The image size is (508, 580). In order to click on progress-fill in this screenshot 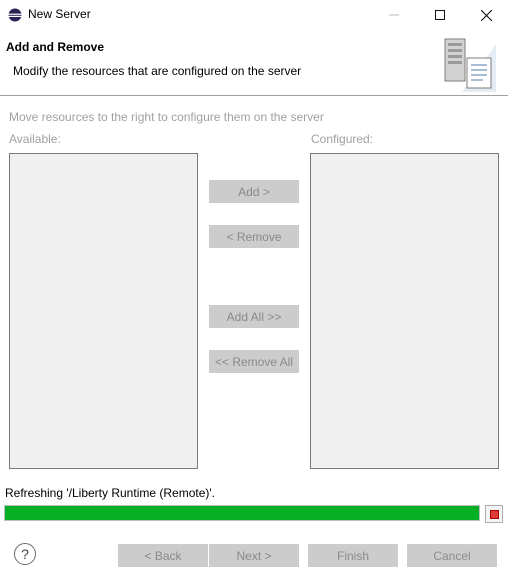, I will do `click(242, 513)`.